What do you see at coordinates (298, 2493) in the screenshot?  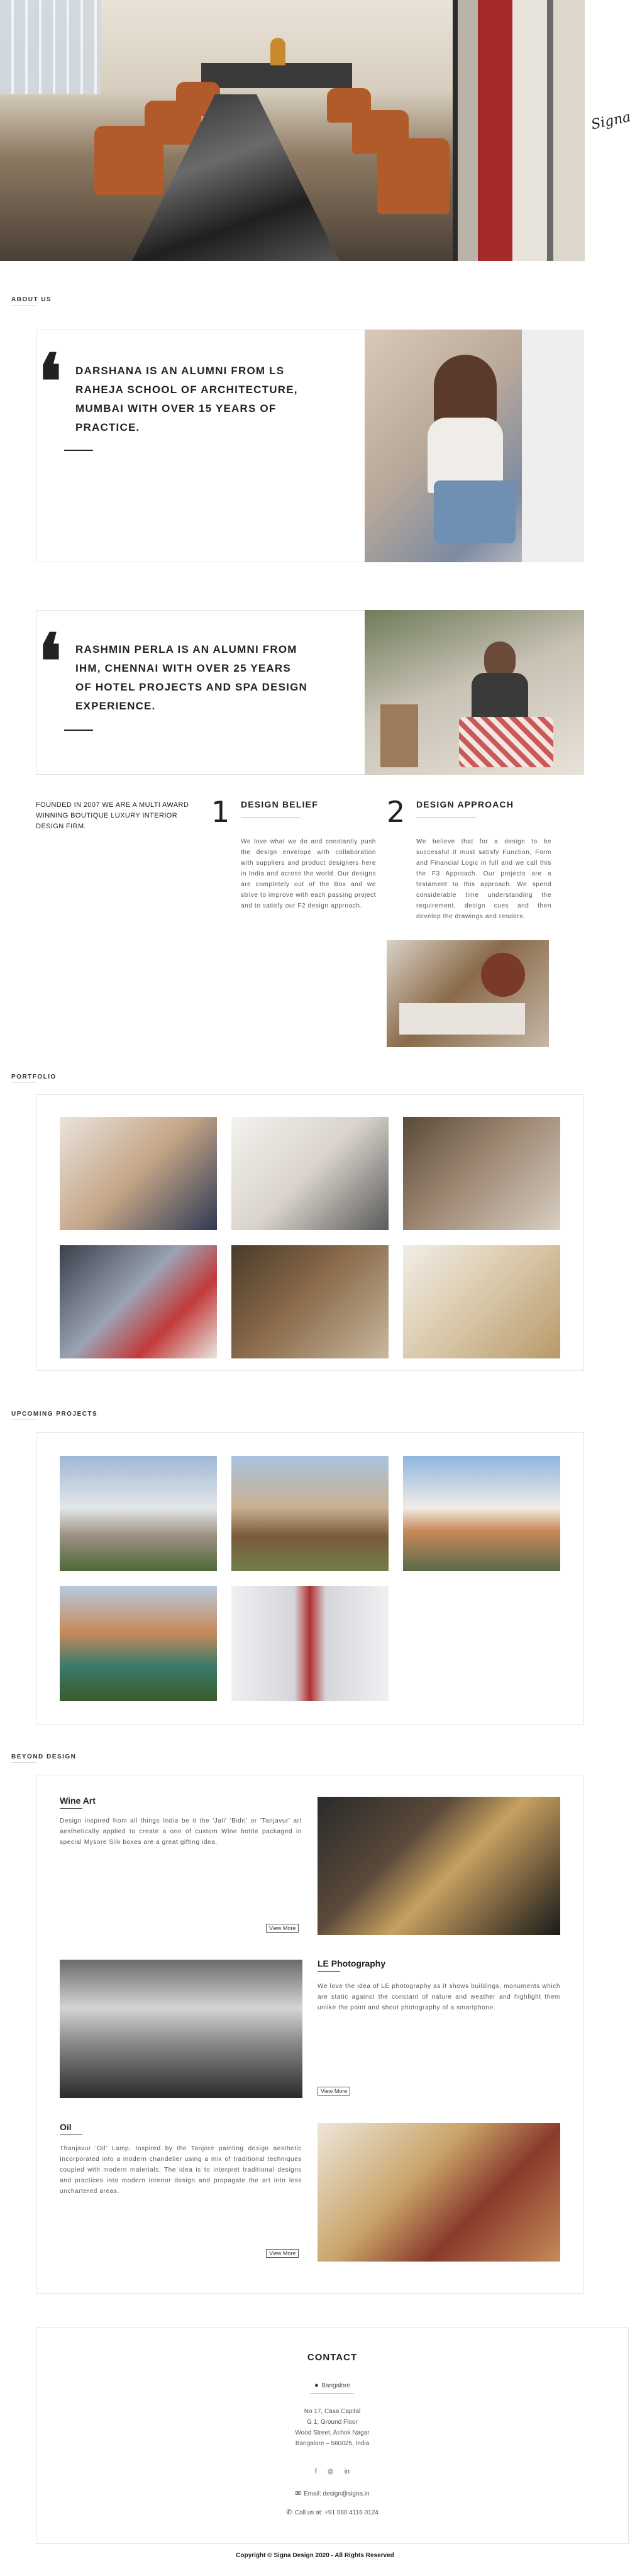 I see `mail-icon: ✉` at bounding box center [298, 2493].